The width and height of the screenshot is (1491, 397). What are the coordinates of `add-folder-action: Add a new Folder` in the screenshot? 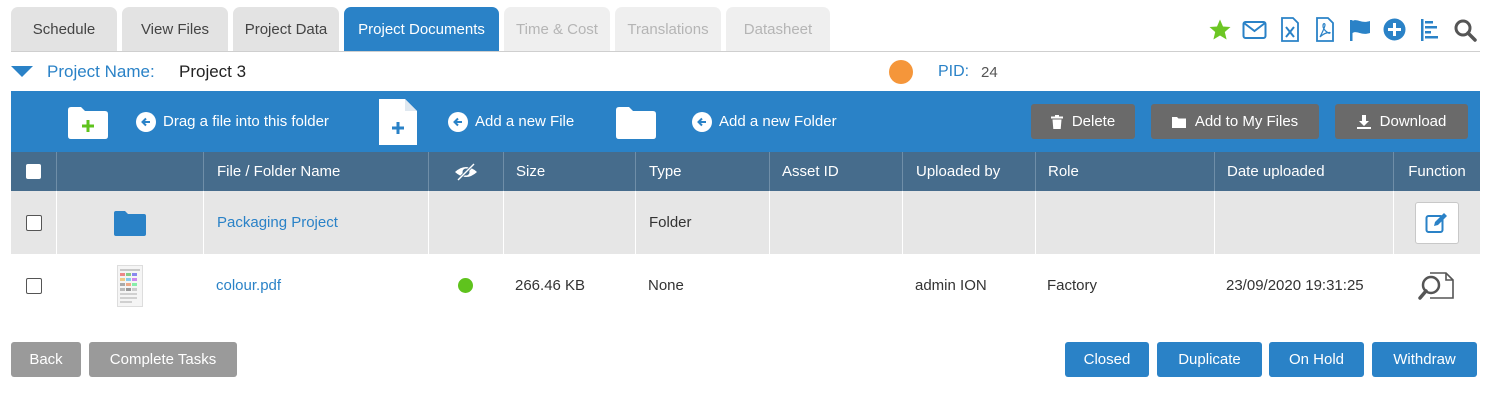 It's located at (764, 121).